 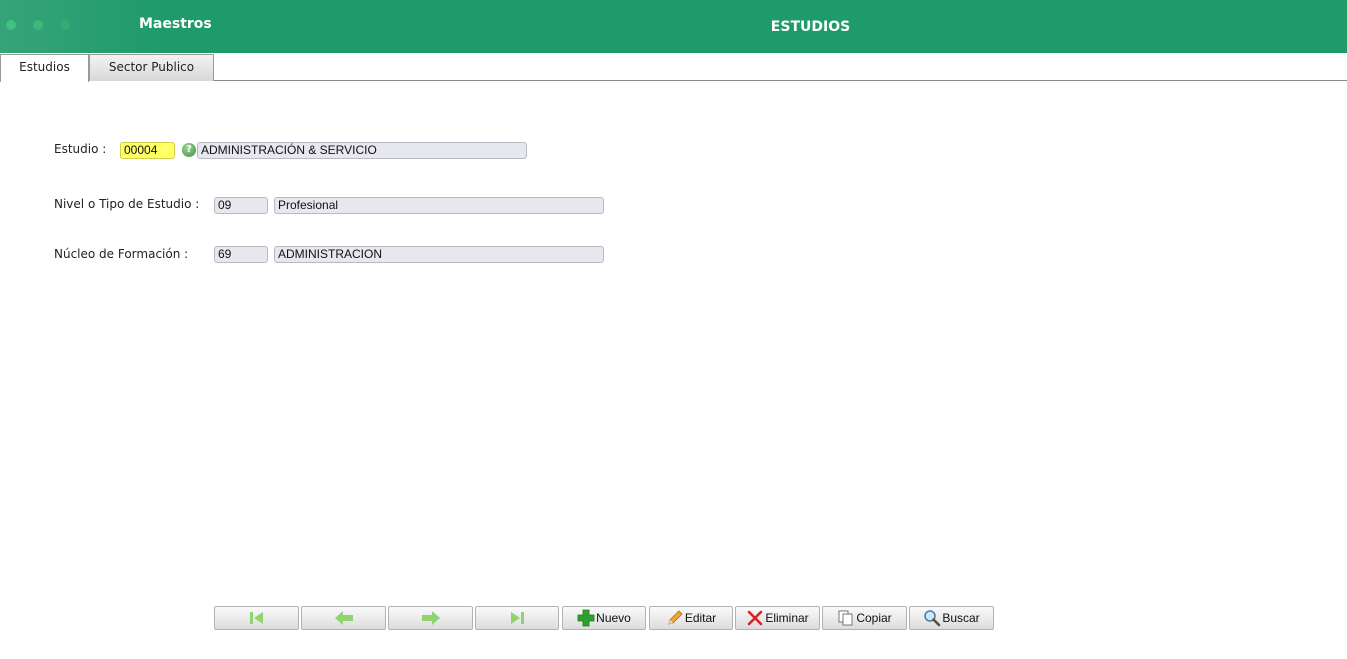 I want to click on help-icon: ?, so click(x=189, y=150).